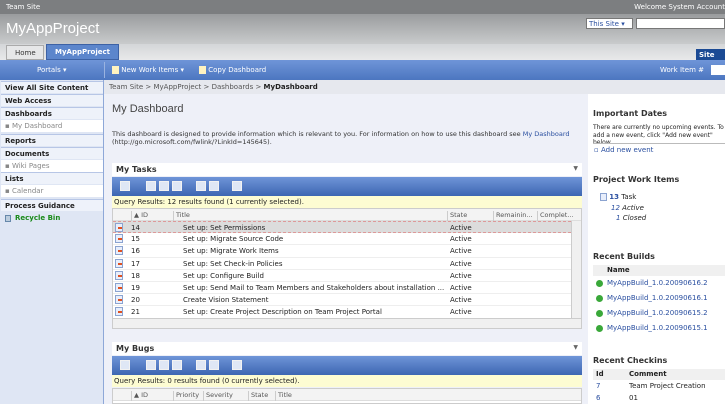 This screenshot has width=725, height=404. Describe the element at coordinates (186, 396) in the screenshot. I see `column-header: Priority` at that location.